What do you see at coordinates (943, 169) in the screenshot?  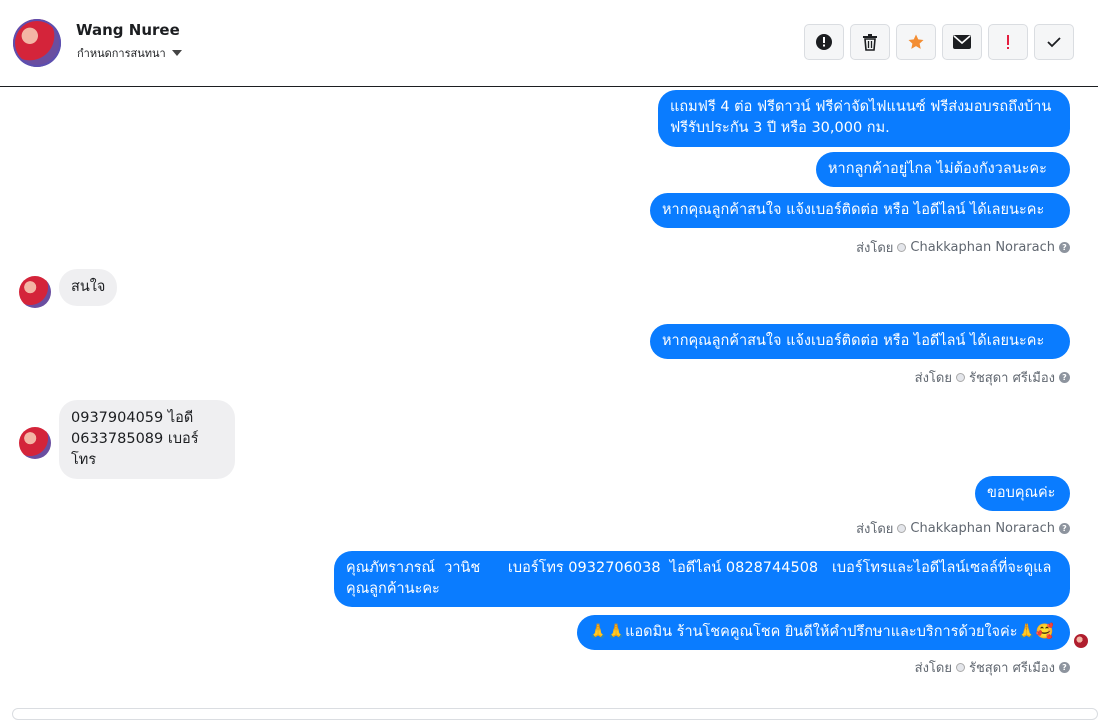 I see `outgoing-message: หากลูกค้าอยู่ไกล ไม่ต้องกังวลนะคะ` at bounding box center [943, 169].